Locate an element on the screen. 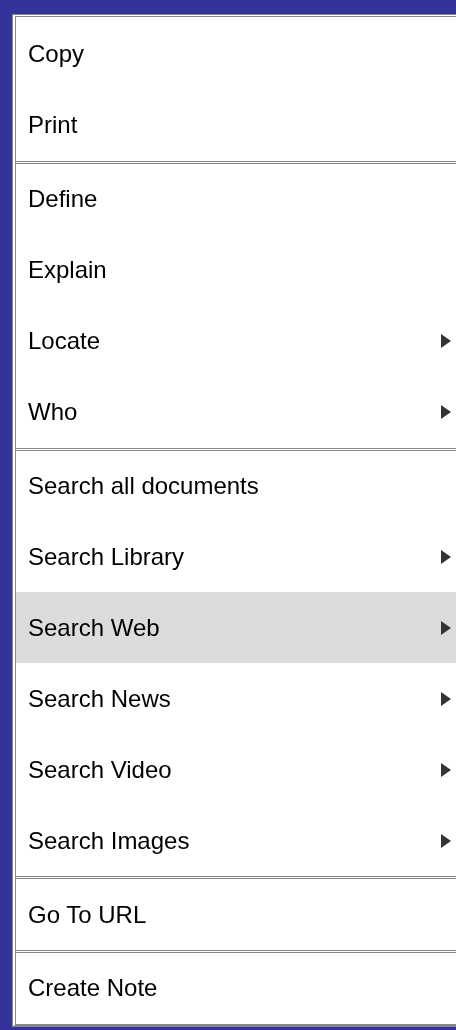 This screenshot has width=456, height=1030. menu-item: Create Note is located at coordinates (236, 988).